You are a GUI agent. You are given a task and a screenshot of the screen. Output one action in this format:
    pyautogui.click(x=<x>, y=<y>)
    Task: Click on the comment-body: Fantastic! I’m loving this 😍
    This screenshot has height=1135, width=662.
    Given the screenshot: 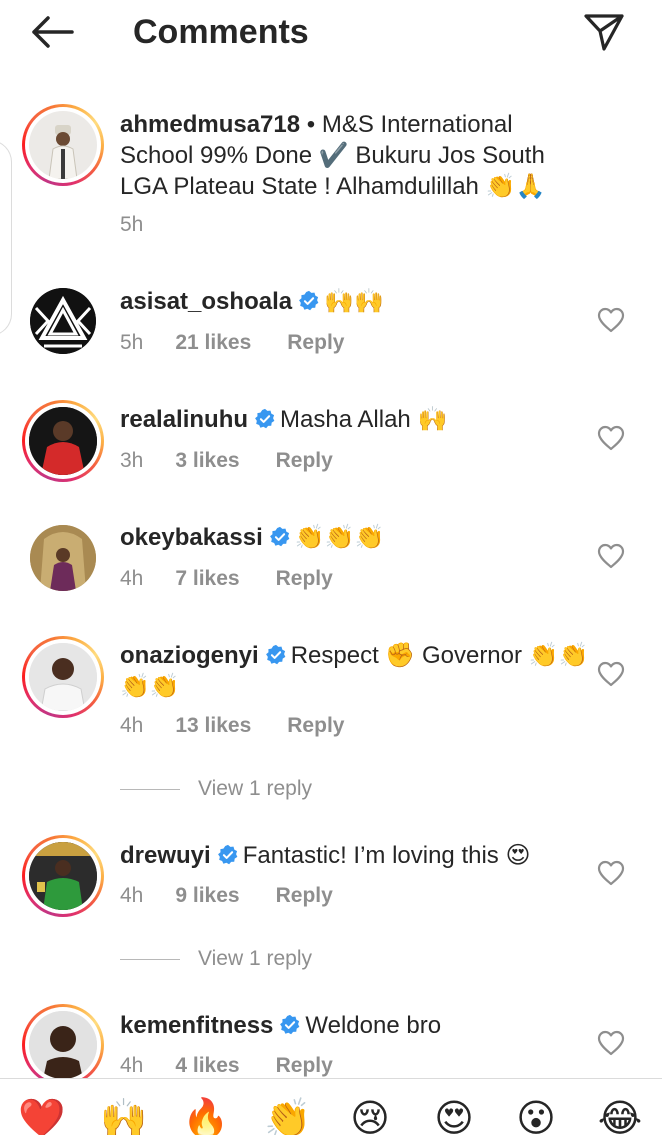 What is the action you would take?
    pyautogui.click(x=386, y=855)
    